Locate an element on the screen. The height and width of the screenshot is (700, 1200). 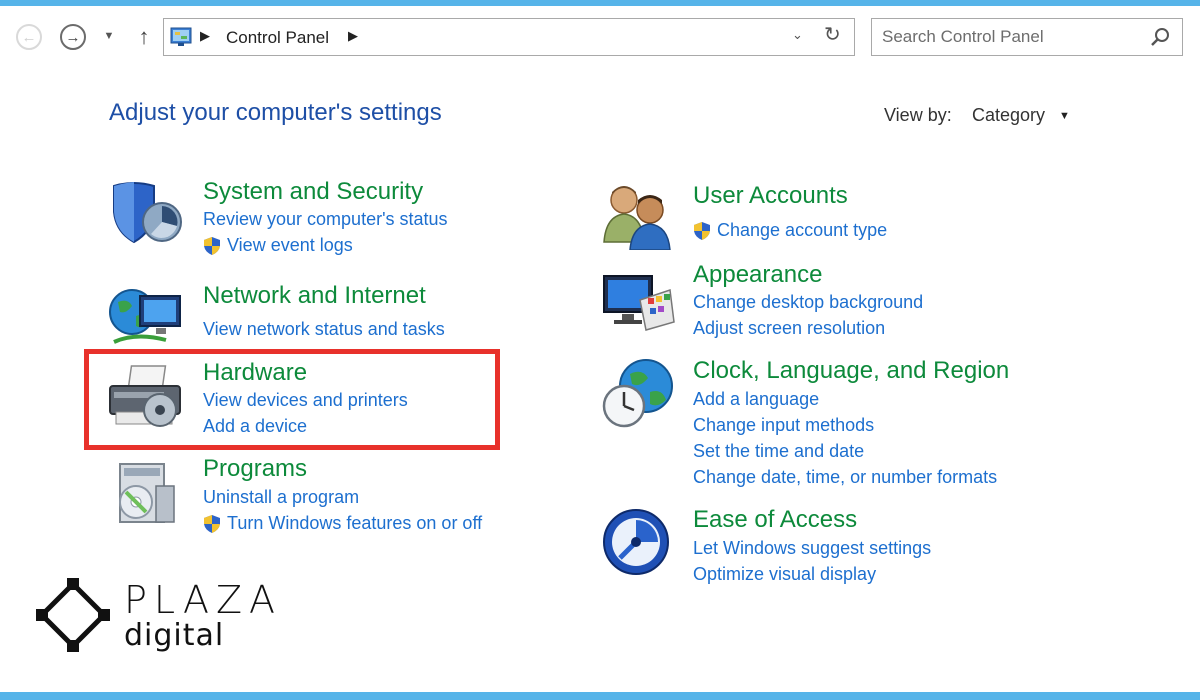
change-input-methods-link: Change input methods is located at coordinates (783, 425).